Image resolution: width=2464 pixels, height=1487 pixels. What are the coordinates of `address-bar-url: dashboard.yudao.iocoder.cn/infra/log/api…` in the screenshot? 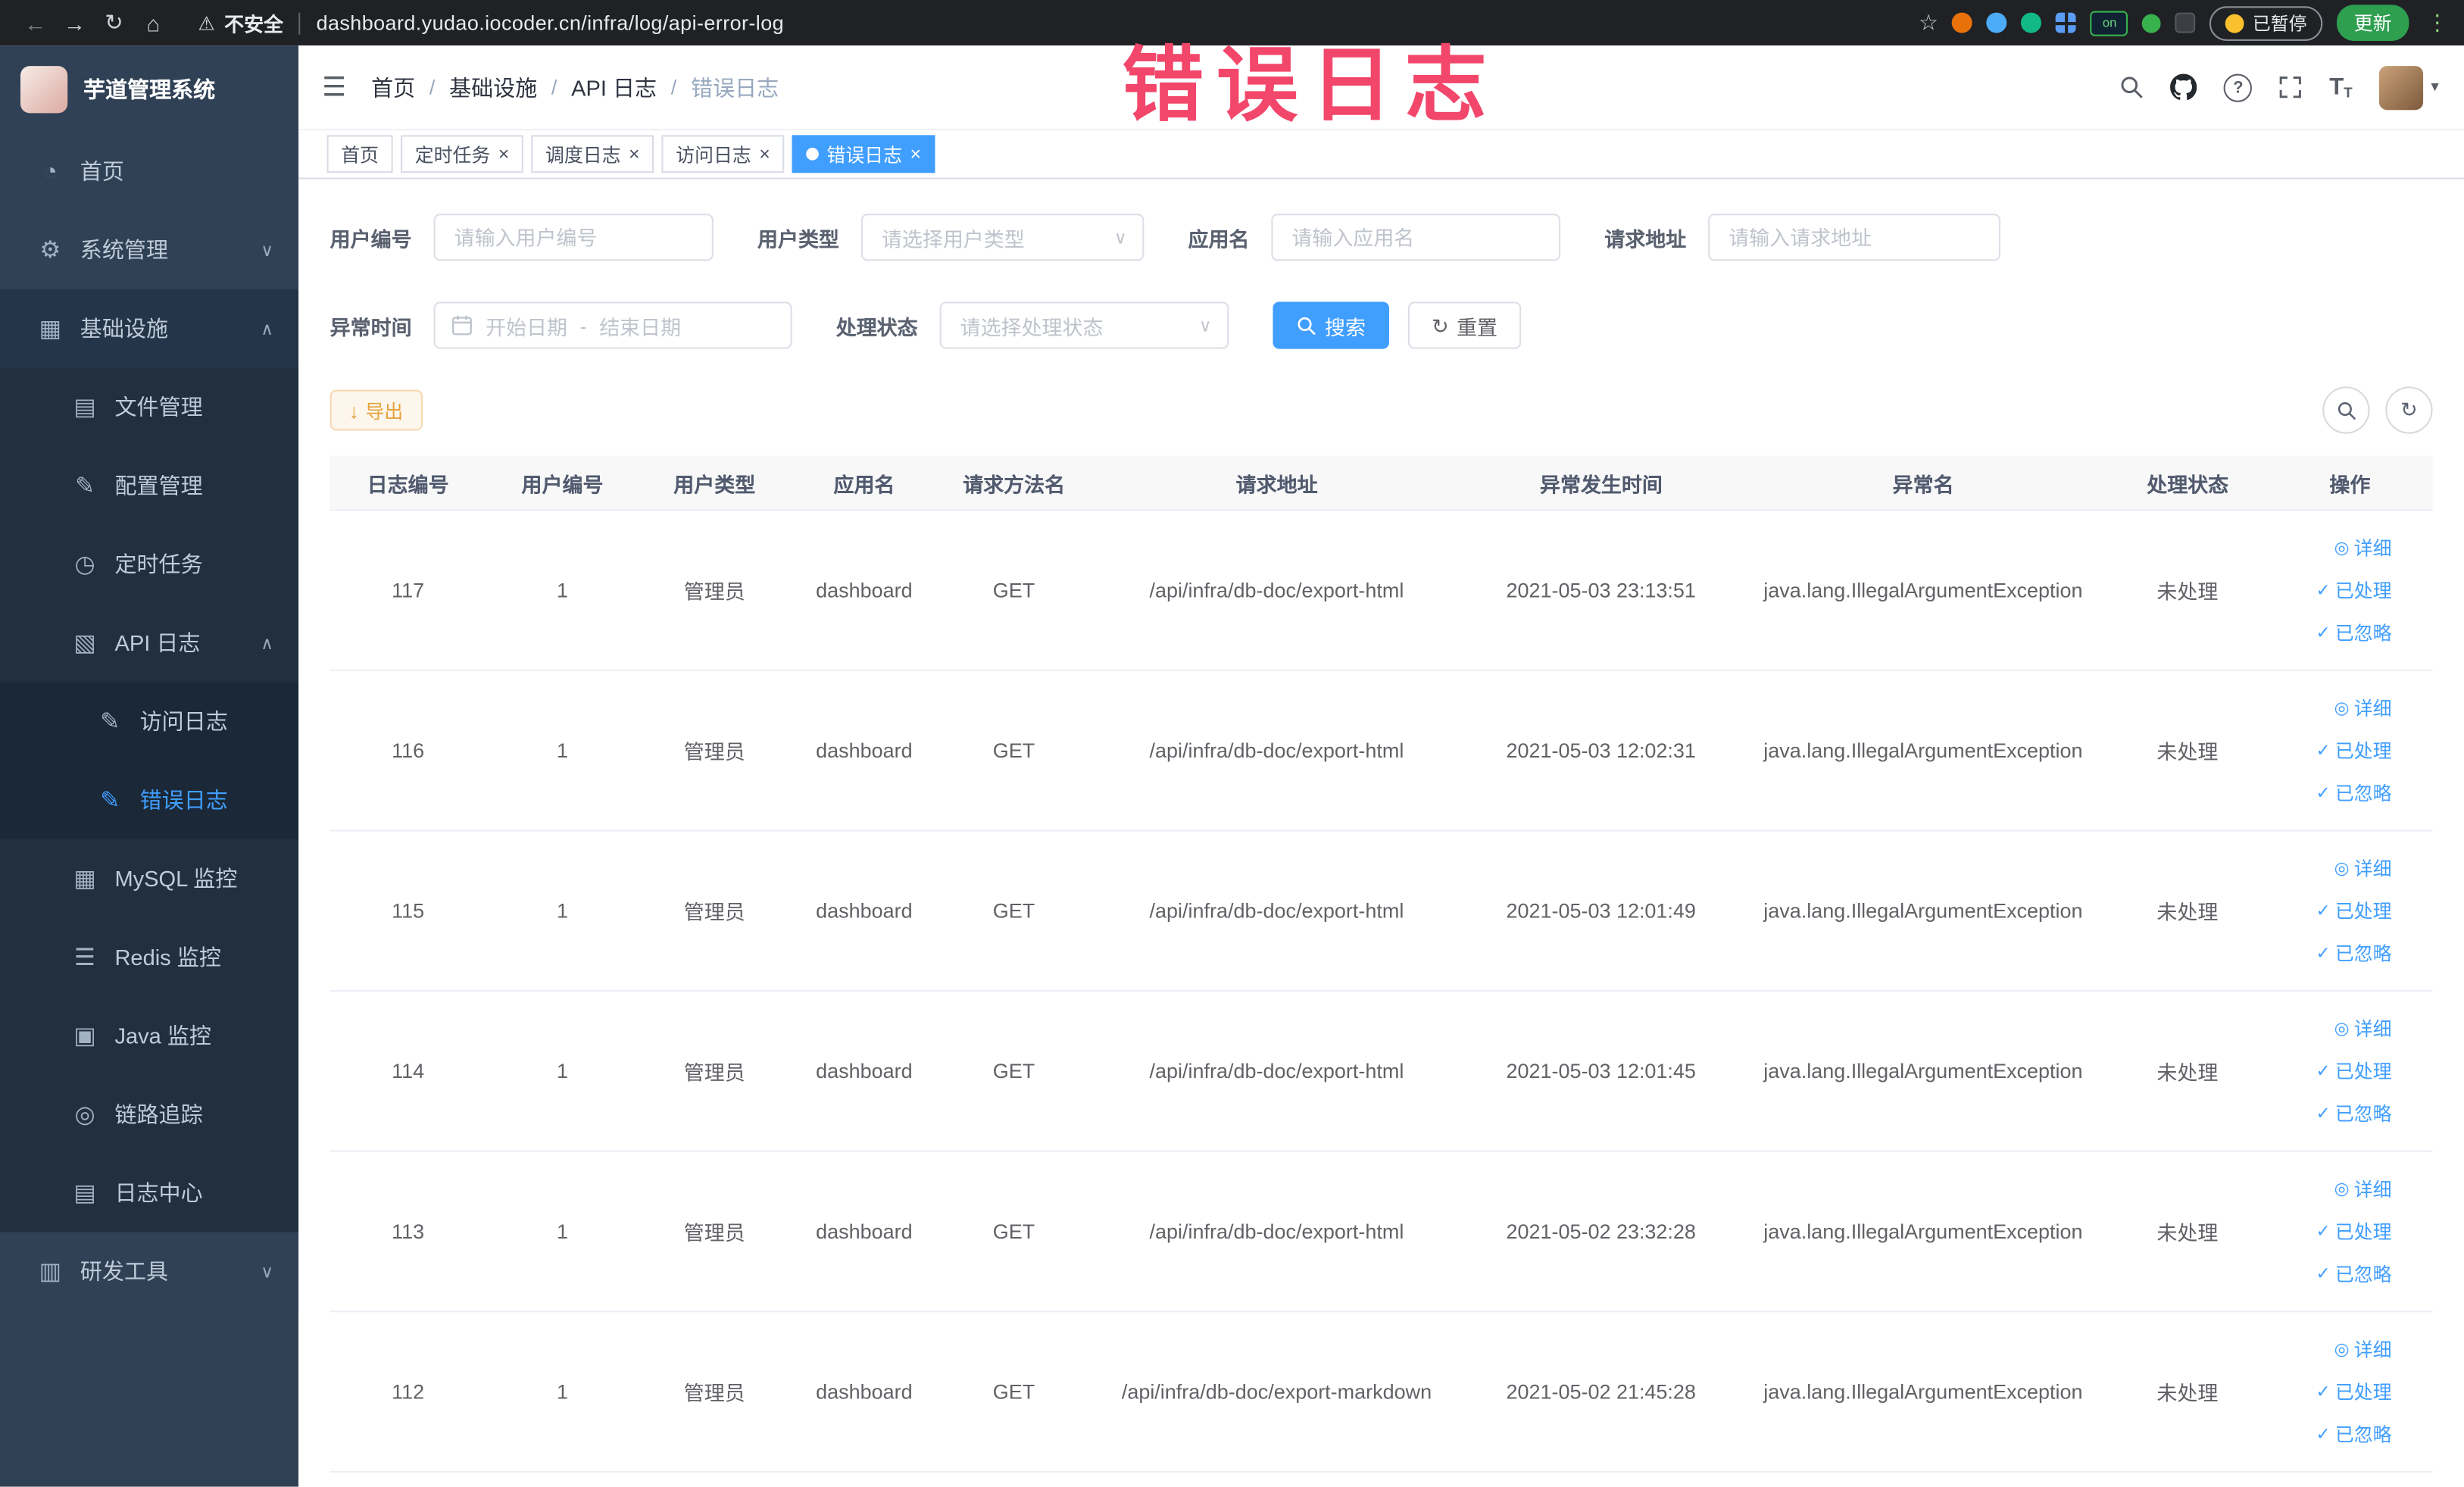 It's located at (550, 23).